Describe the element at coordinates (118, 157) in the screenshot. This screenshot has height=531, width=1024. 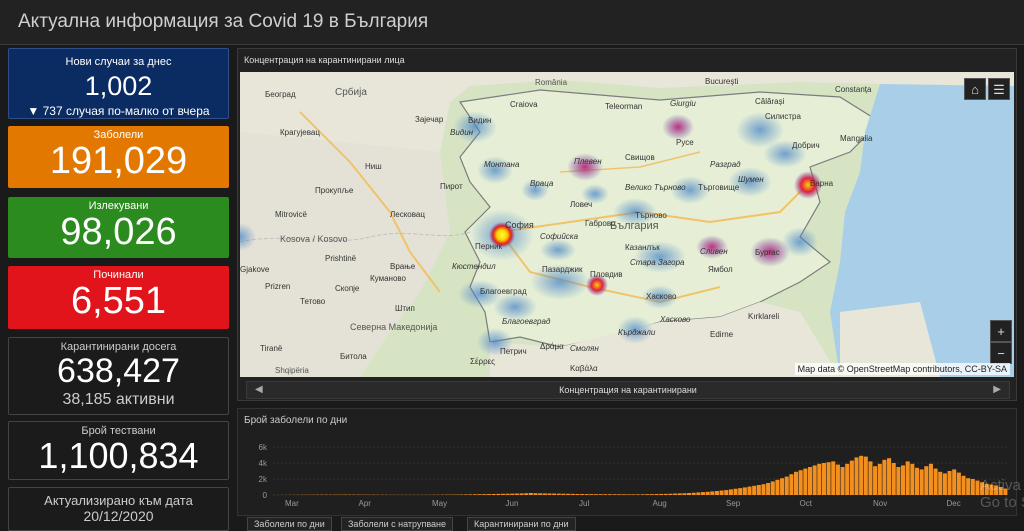
I see `infected-card: Заболели 191,029` at that location.